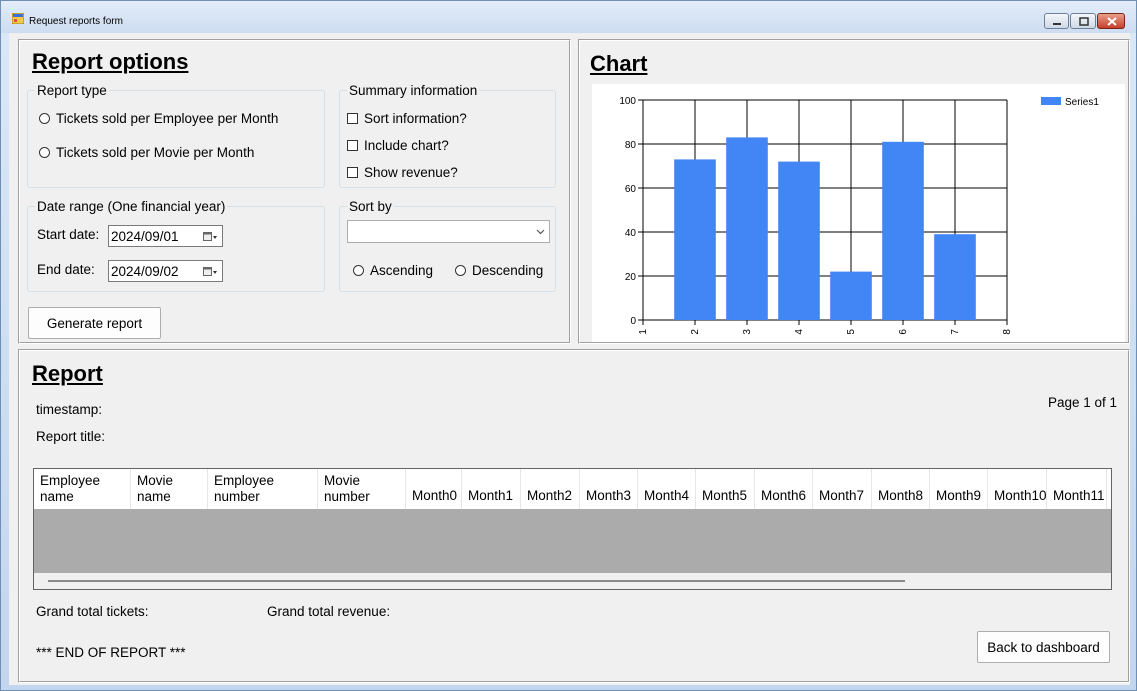 This screenshot has width=1137, height=691. What do you see at coordinates (1056, 21) in the screenshot?
I see `minimize-button` at bounding box center [1056, 21].